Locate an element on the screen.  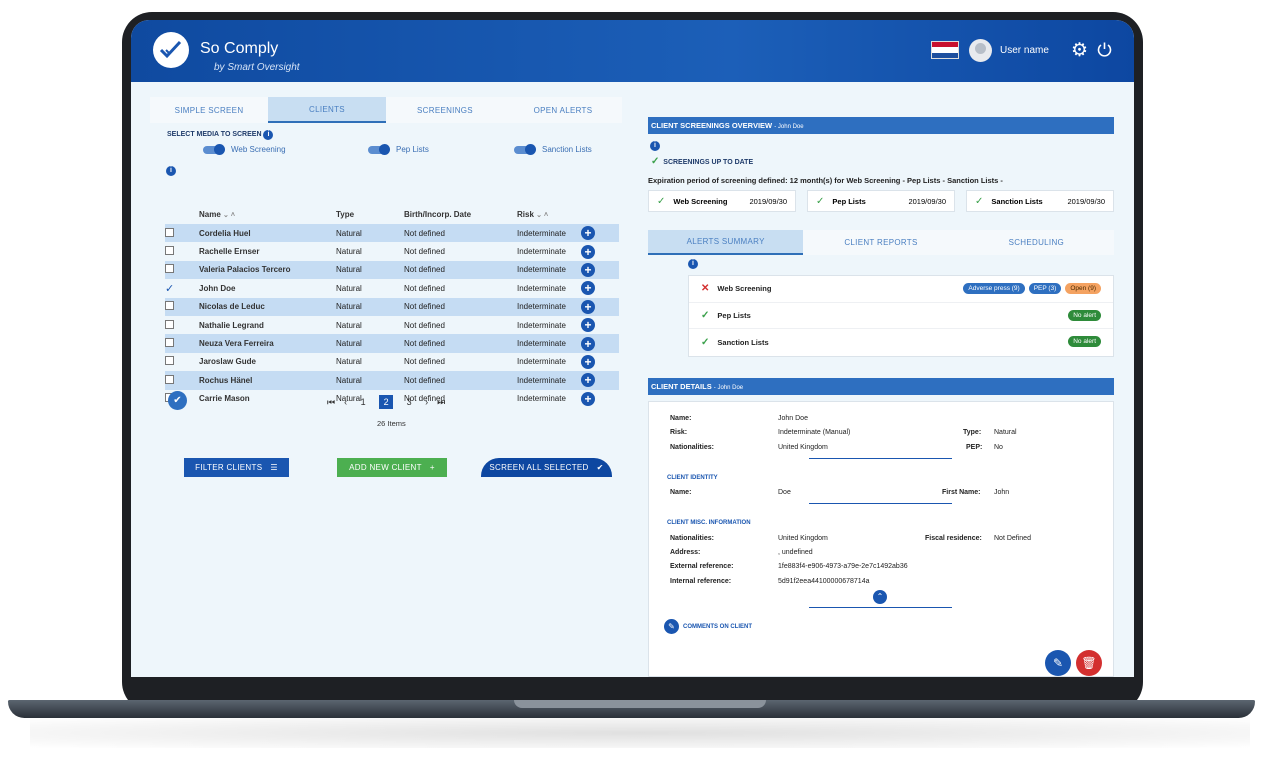
cell-select: ✓ is located at coordinates (182, 288).